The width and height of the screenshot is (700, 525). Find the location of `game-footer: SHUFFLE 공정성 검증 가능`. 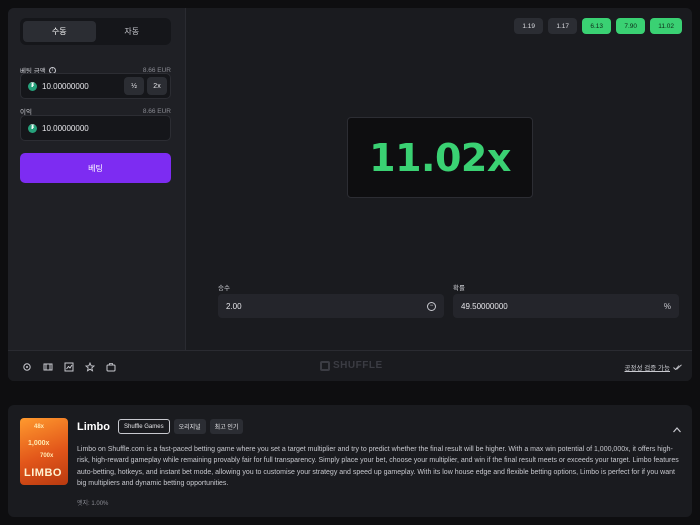

game-footer: SHUFFLE 공정성 검증 가능 is located at coordinates (350, 365).